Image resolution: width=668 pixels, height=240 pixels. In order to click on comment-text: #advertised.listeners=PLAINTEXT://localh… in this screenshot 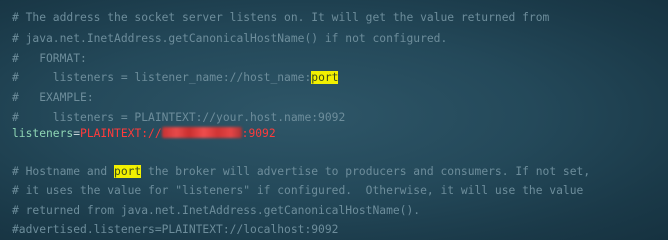, I will do `click(175, 229)`.